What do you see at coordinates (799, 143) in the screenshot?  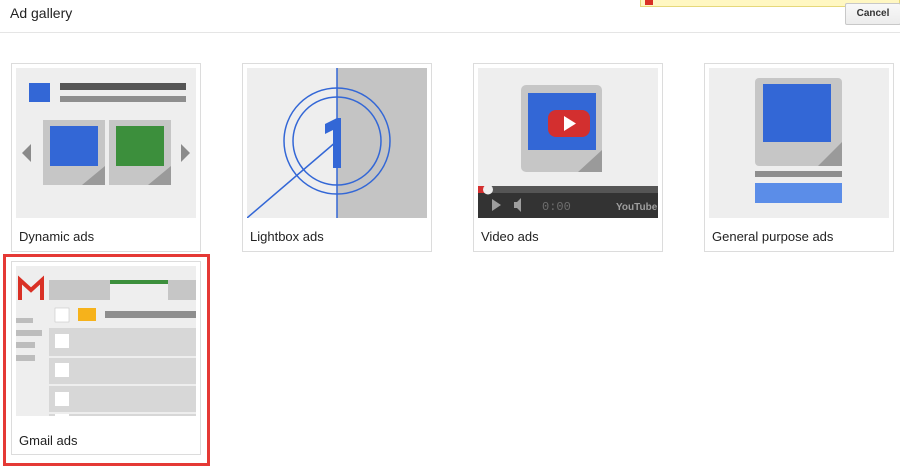 I see `general-purpose-ads-thumbnail` at bounding box center [799, 143].